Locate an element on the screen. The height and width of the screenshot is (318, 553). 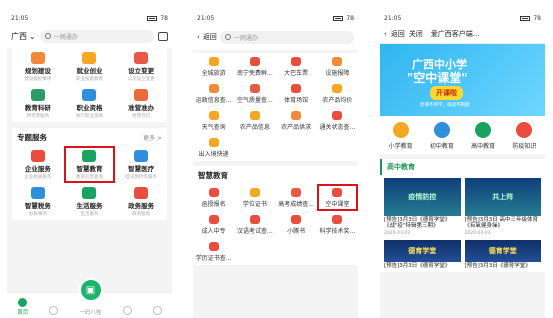
service-item: 智慧医疗 挂号预约等服务 is located at coordinates (141, 164).